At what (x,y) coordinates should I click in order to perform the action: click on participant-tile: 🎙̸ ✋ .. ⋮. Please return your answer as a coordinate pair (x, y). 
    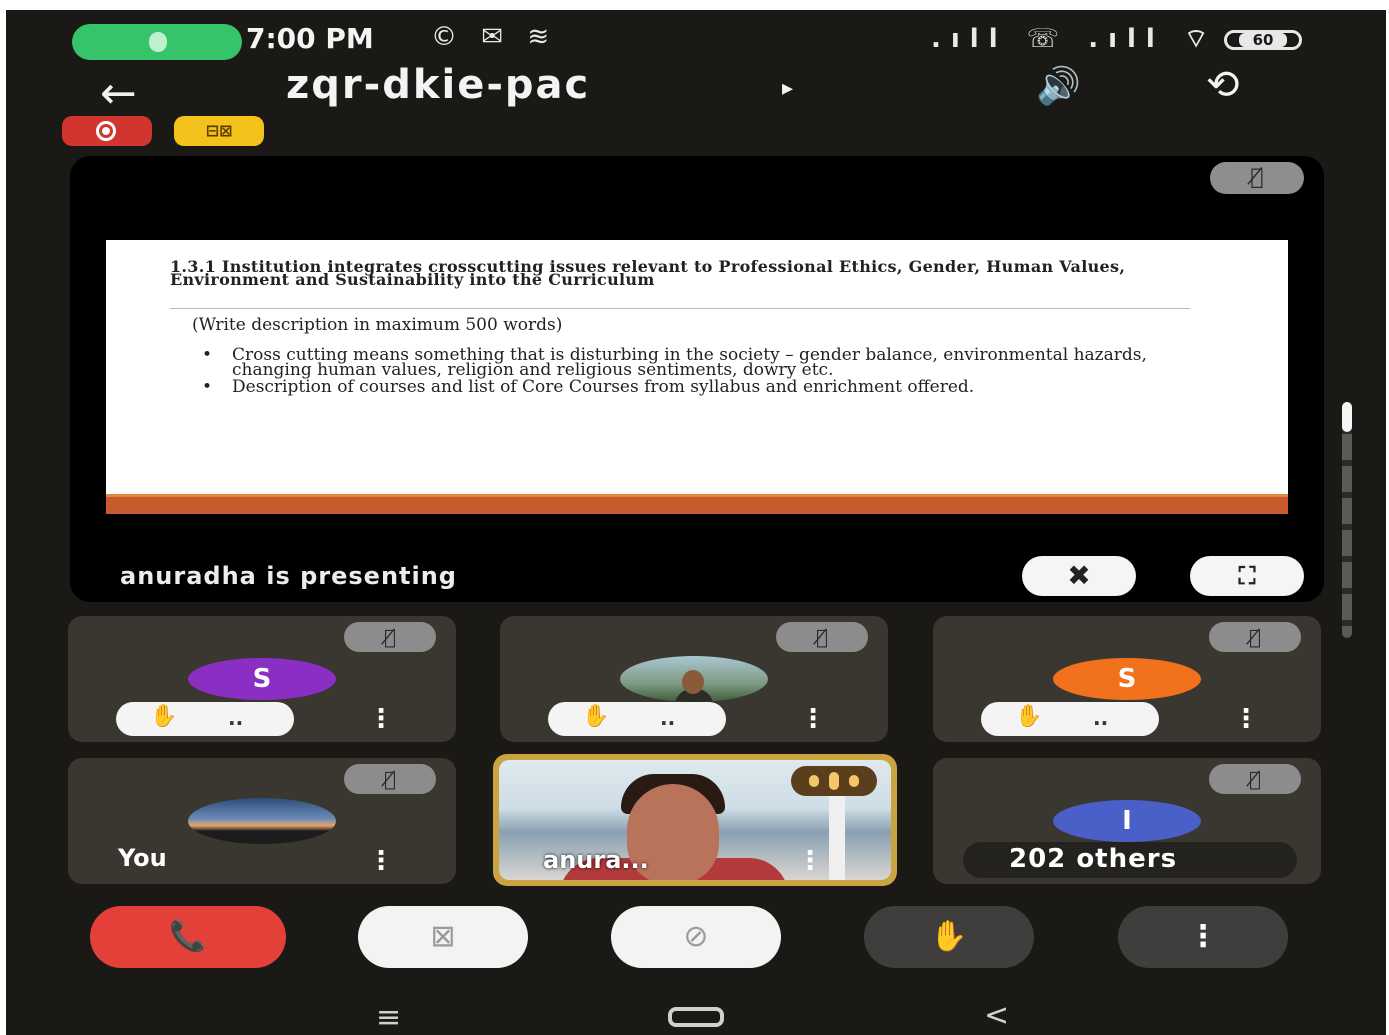
    Looking at the image, I should click on (694, 679).